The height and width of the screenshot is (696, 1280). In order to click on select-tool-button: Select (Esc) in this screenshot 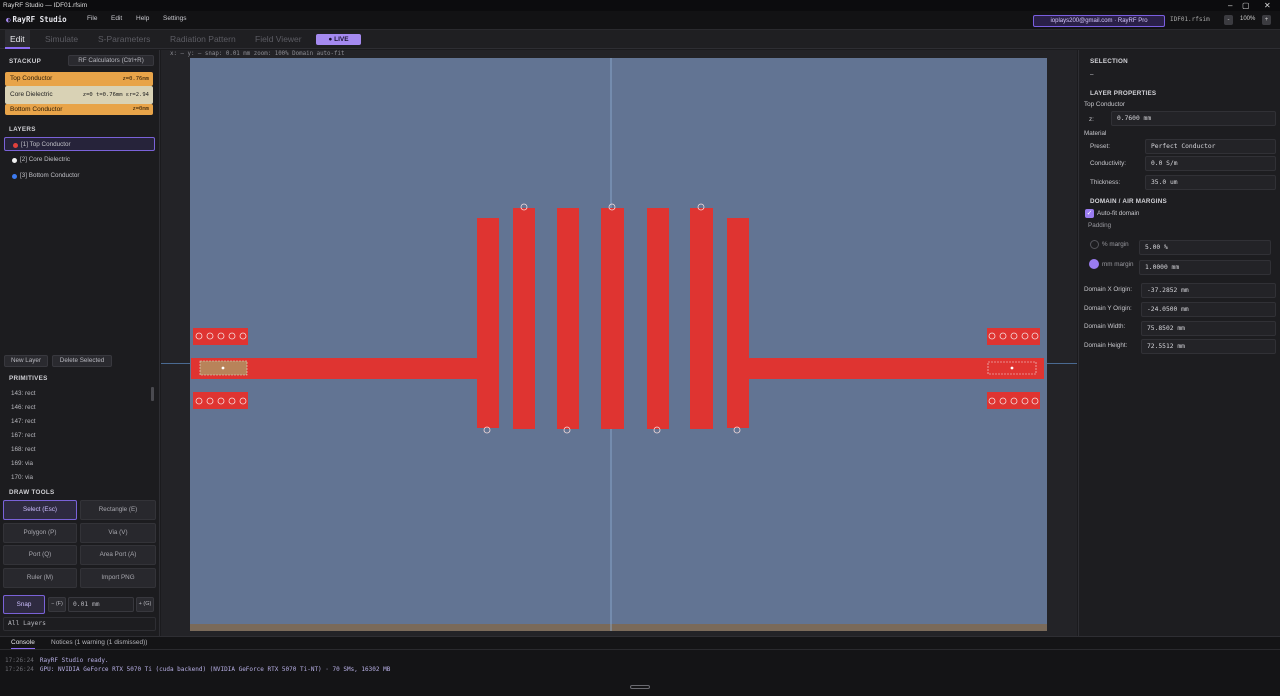, I will do `click(40, 510)`.